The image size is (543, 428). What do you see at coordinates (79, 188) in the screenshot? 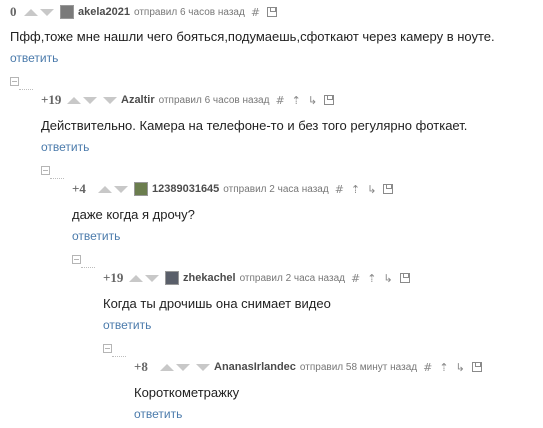
I see `rating: +4` at bounding box center [79, 188].